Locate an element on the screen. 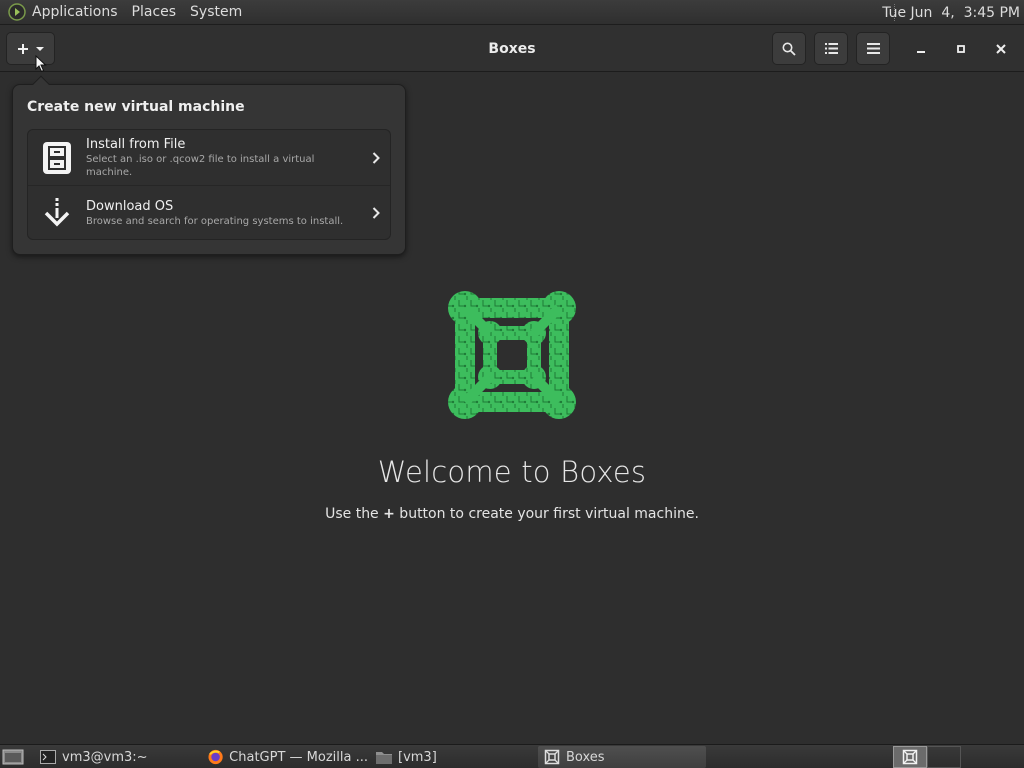 The height and width of the screenshot is (768, 1024). task-terminal: vm3@vm3:~ is located at coordinates (116, 757).